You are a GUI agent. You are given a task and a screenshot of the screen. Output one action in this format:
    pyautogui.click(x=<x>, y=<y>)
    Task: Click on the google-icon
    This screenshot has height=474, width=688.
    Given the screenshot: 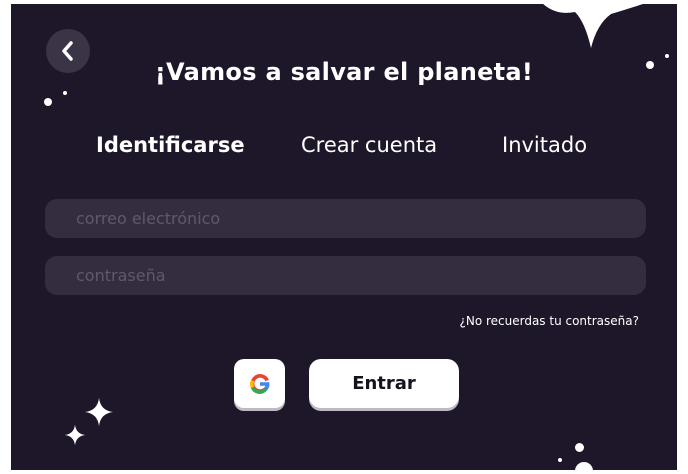 What is the action you would take?
    pyautogui.click(x=259, y=383)
    